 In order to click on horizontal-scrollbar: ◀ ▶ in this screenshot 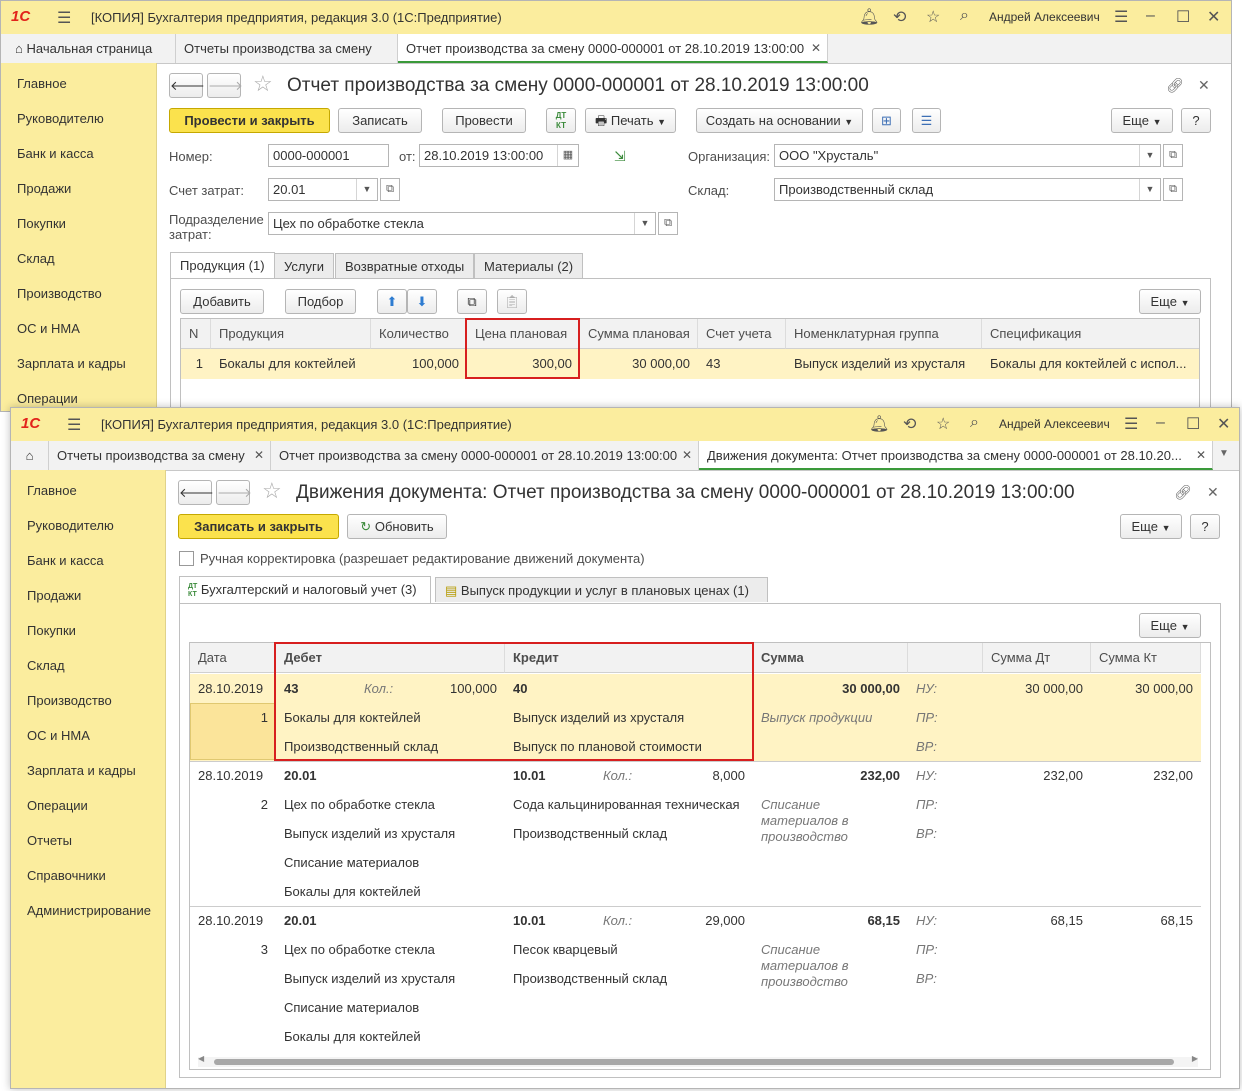, I will do `click(698, 1060)`.